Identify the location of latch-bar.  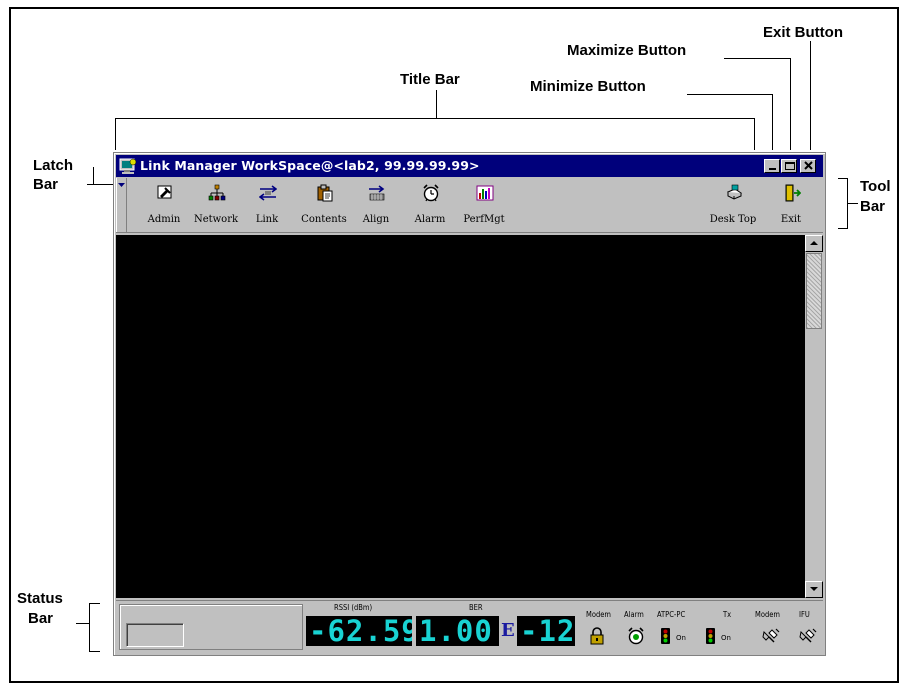
(121, 205).